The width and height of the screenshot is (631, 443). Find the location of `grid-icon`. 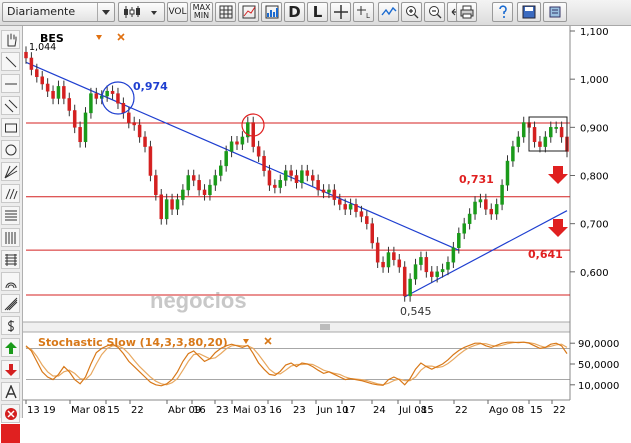

grid-icon is located at coordinates (225, 12).